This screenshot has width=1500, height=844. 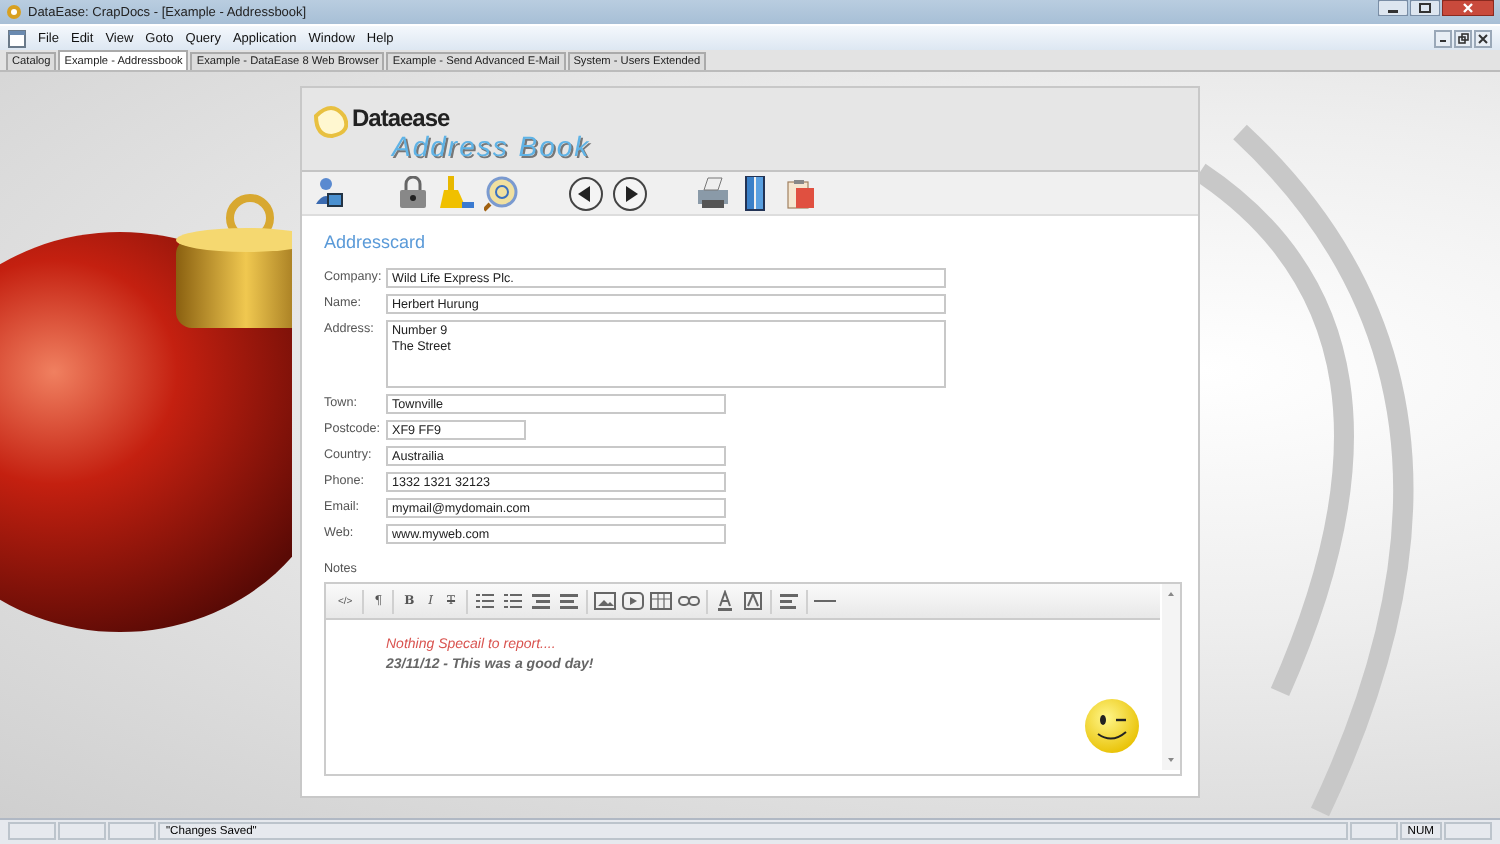 What do you see at coordinates (632, 601) in the screenshot?
I see `video-icon` at bounding box center [632, 601].